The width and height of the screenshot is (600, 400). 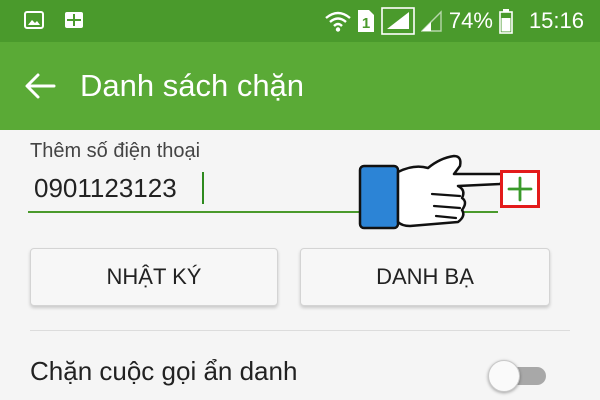 What do you see at coordinates (425, 277) in the screenshot?
I see `contacts-button: DANH BẠ` at bounding box center [425, 277].